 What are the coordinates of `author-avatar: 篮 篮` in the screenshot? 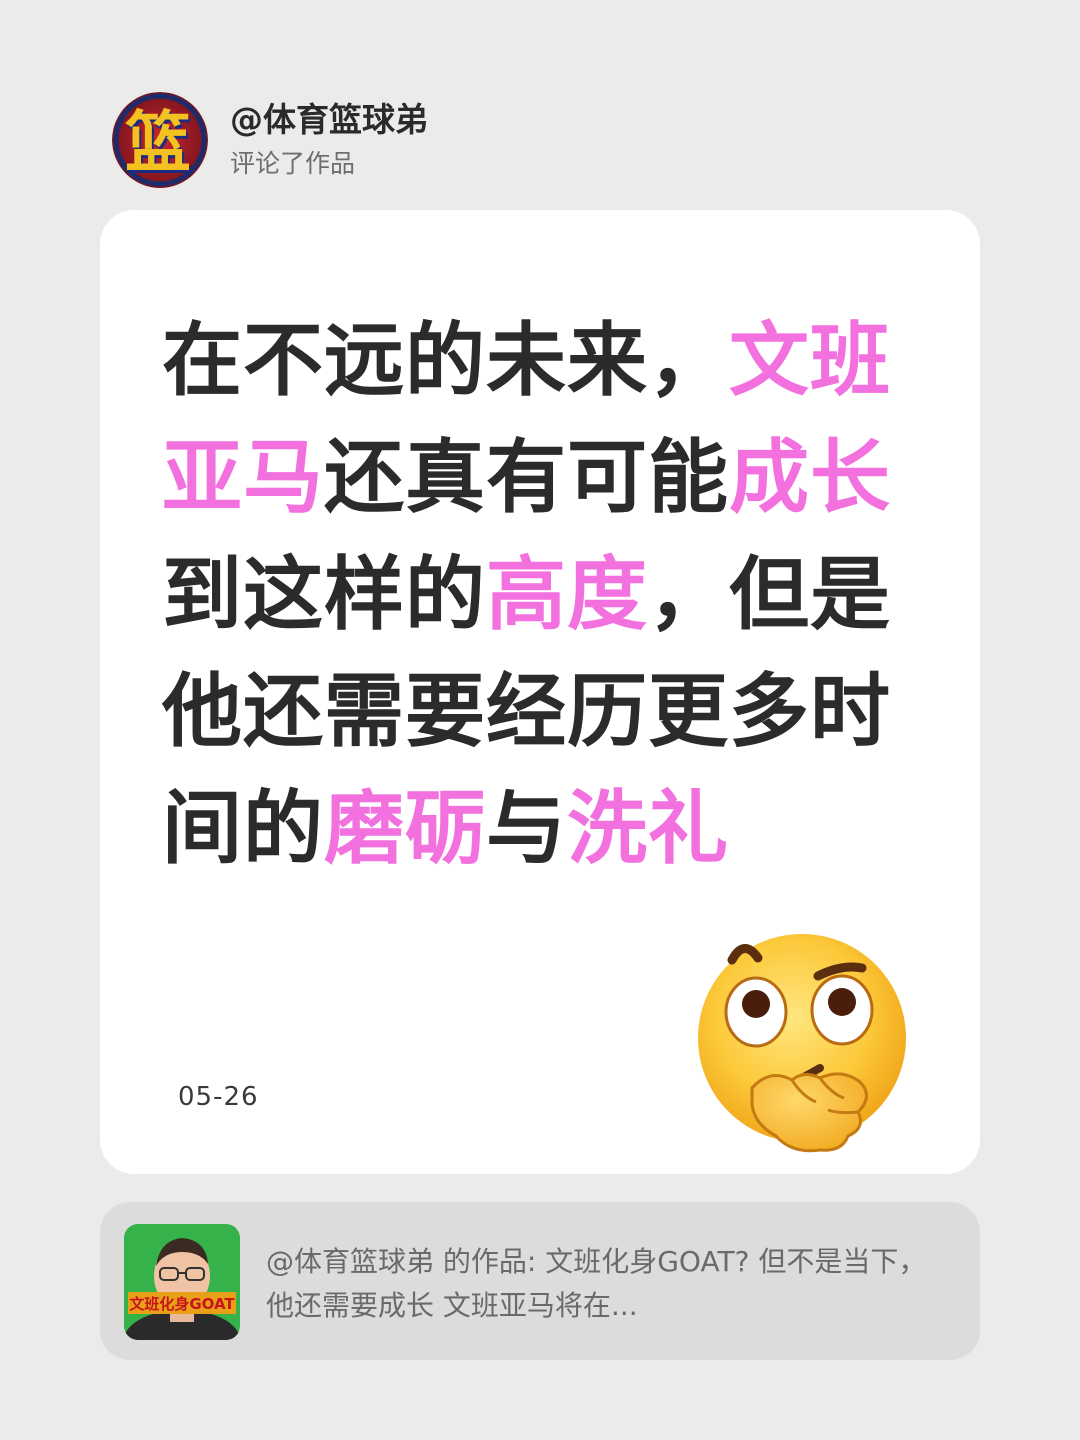 It's located at (160, 140).